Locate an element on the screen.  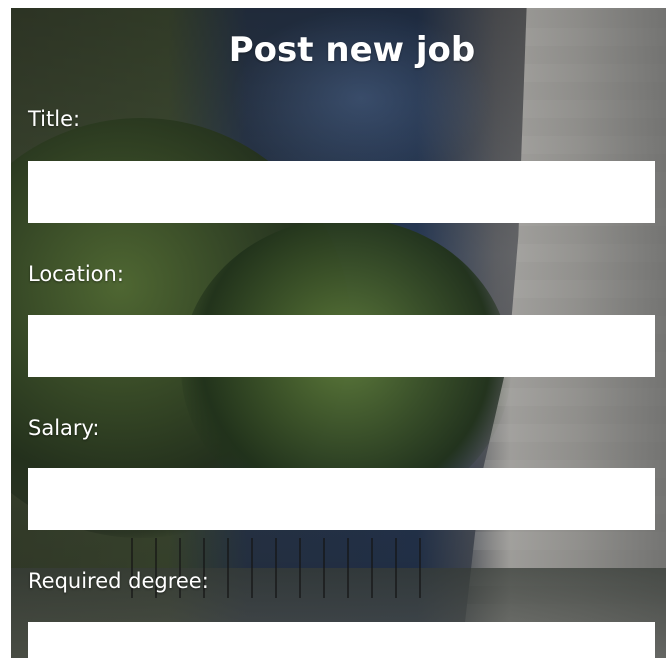
title-label: Title: is located at coordinates (54, 119).